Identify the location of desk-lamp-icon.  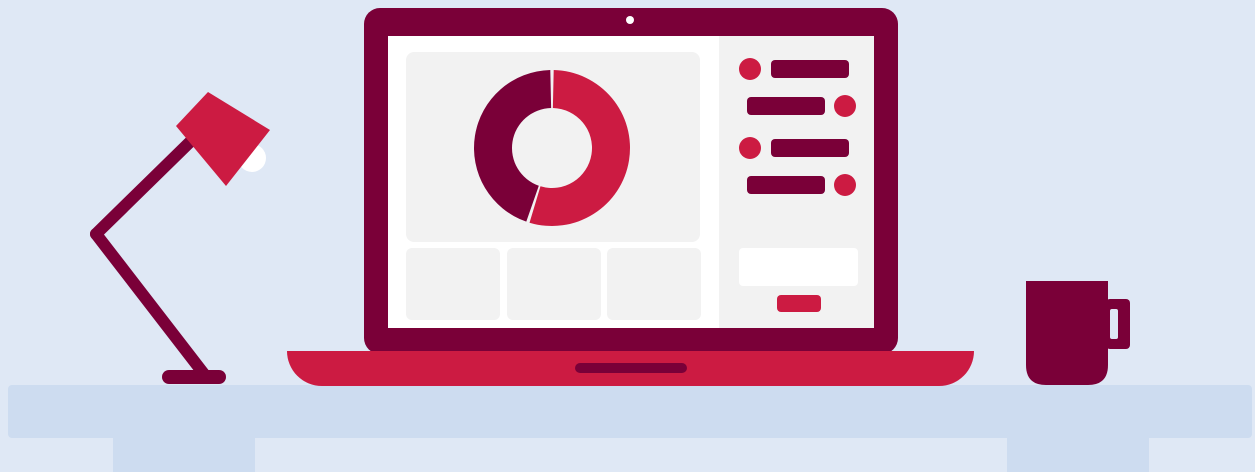
(180, 238).